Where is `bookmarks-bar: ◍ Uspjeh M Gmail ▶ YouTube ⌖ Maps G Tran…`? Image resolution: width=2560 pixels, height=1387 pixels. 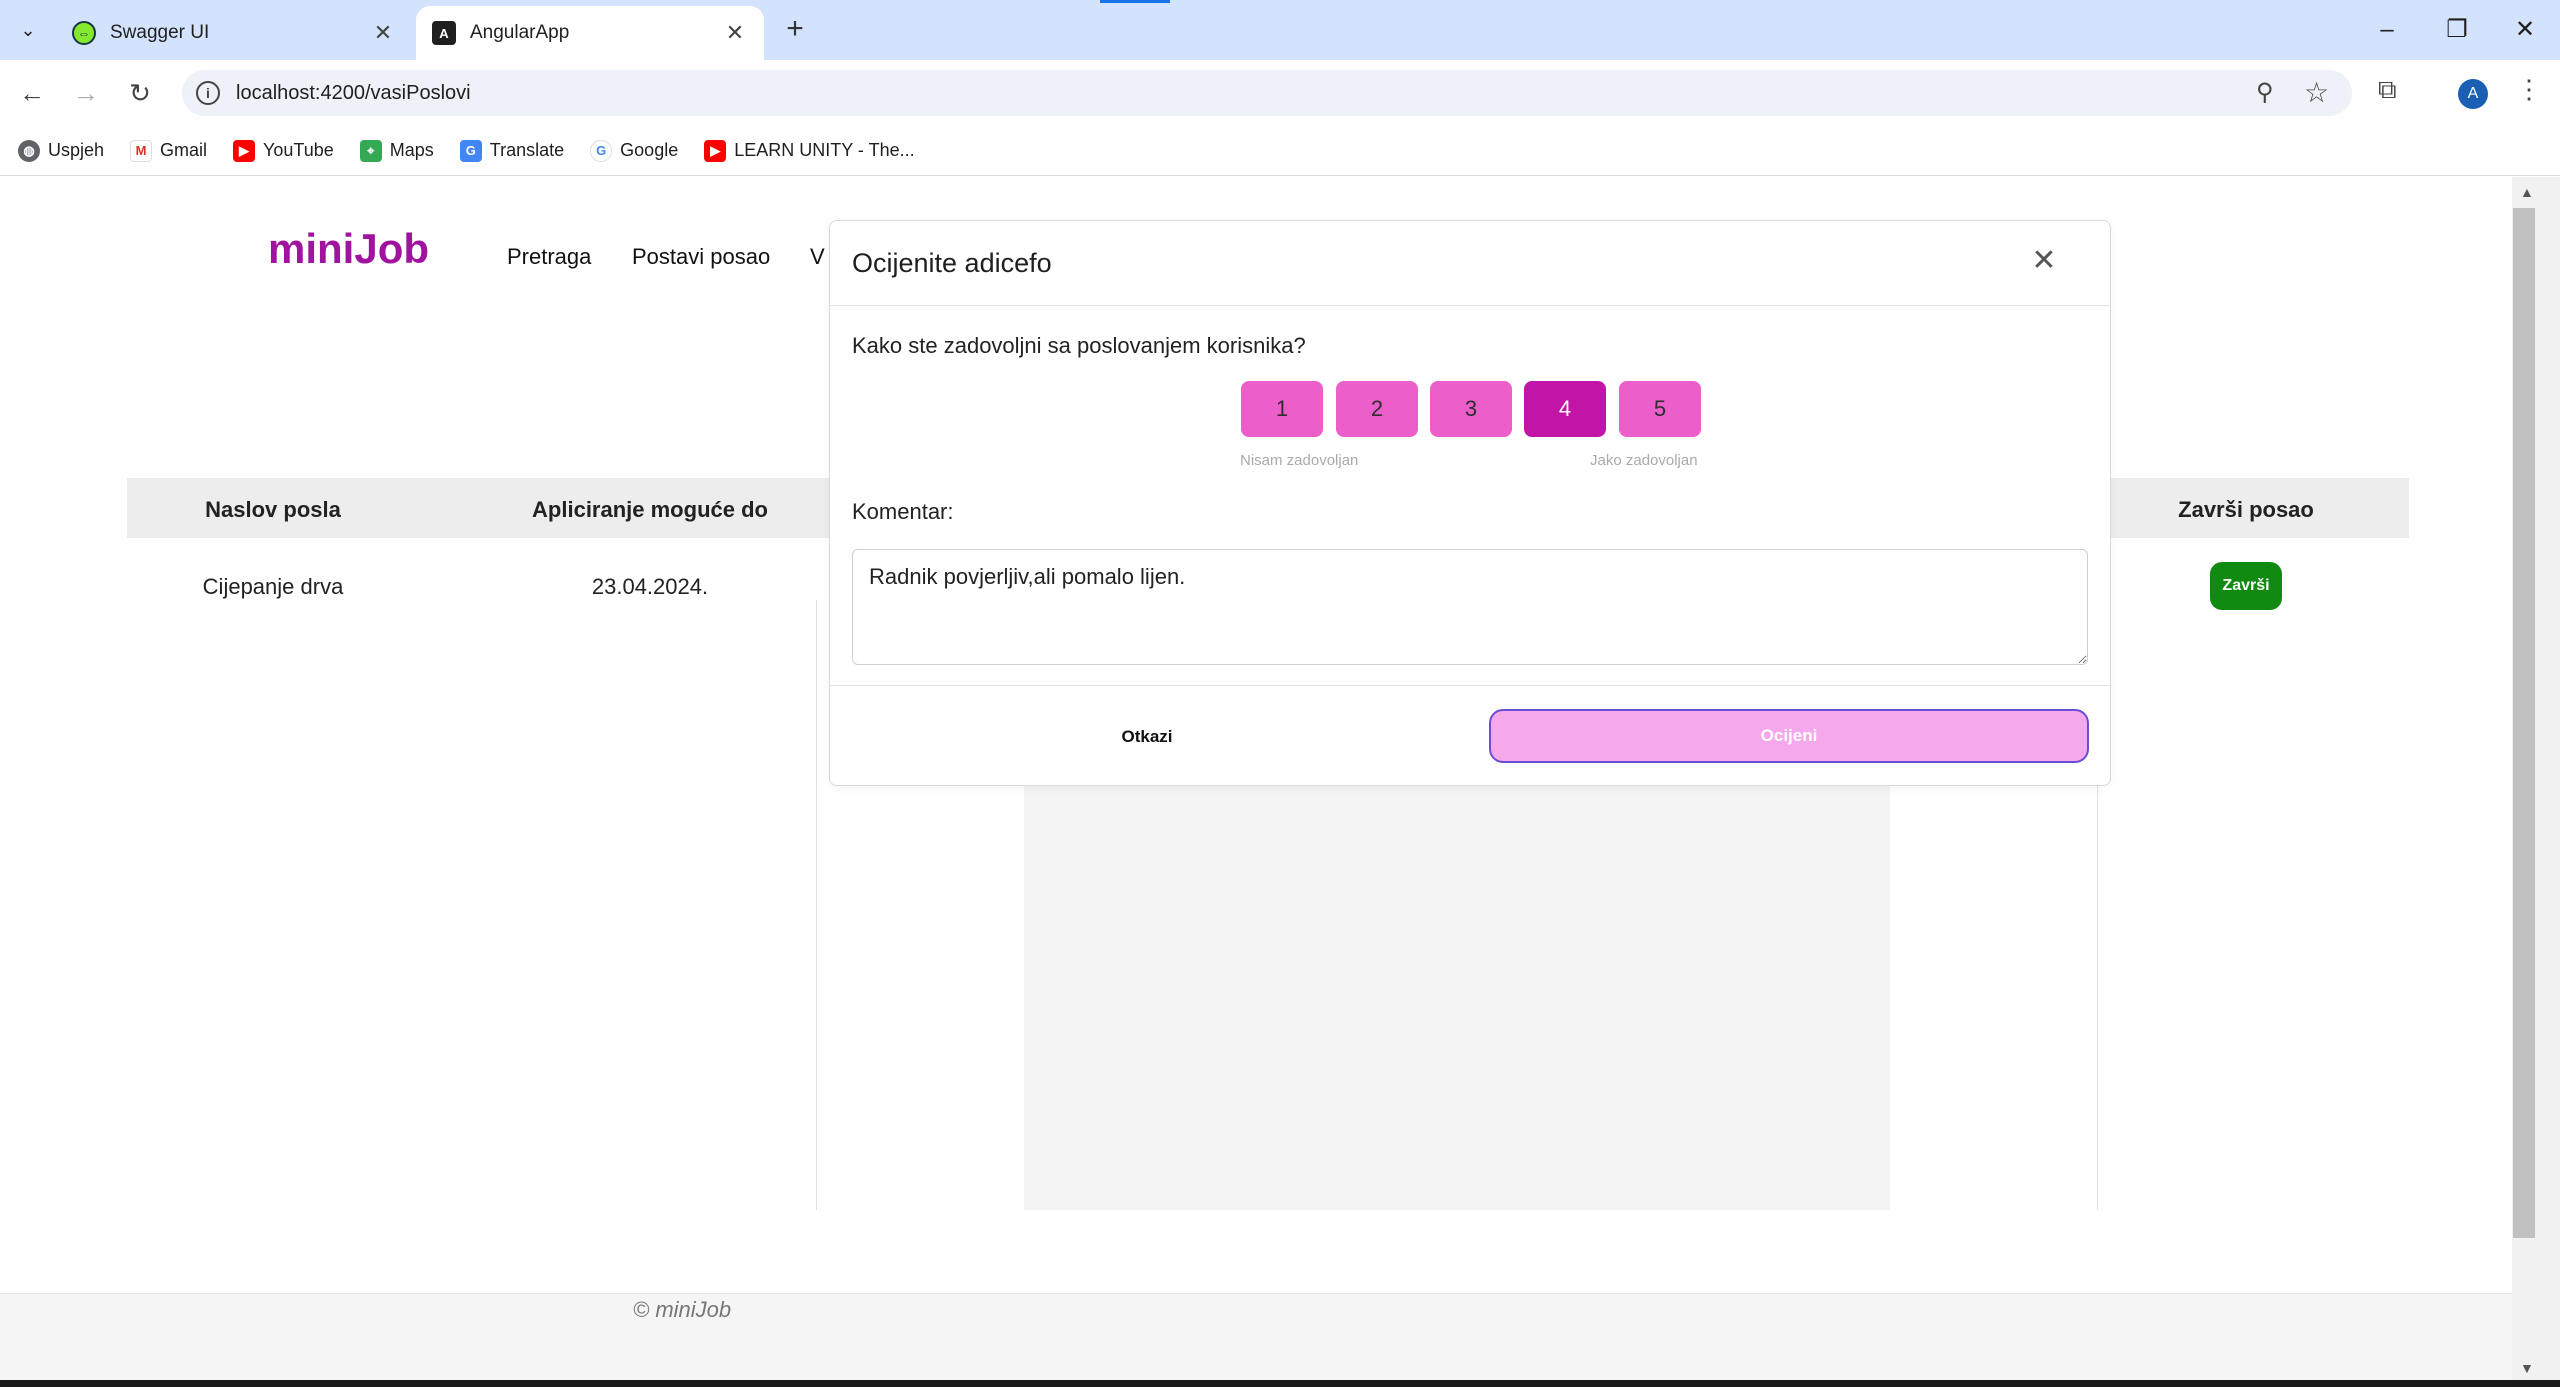
bookmarks-bar: ◍ Uspjeh M Gmail ▶ YouTube ⌖ Maps G Tran… is located at coordinates (1280, 151).